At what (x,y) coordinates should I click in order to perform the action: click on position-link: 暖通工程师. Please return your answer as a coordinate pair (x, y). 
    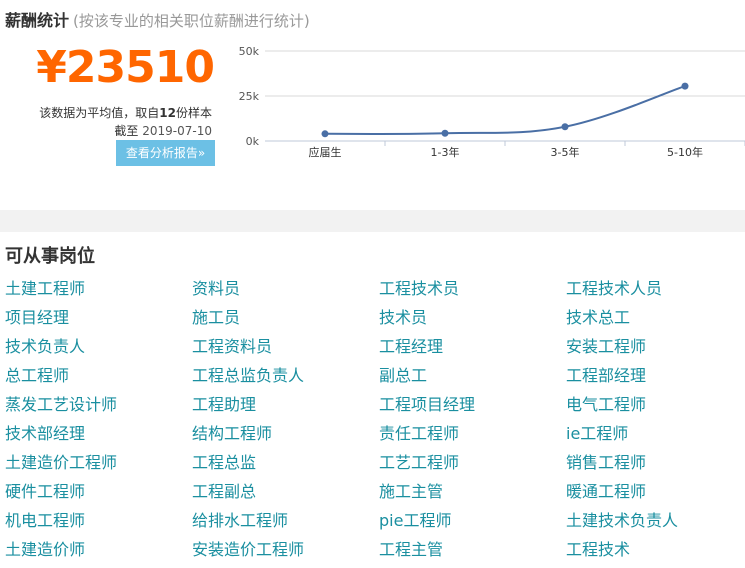
    Looking at the image, I should click on (606, 492).